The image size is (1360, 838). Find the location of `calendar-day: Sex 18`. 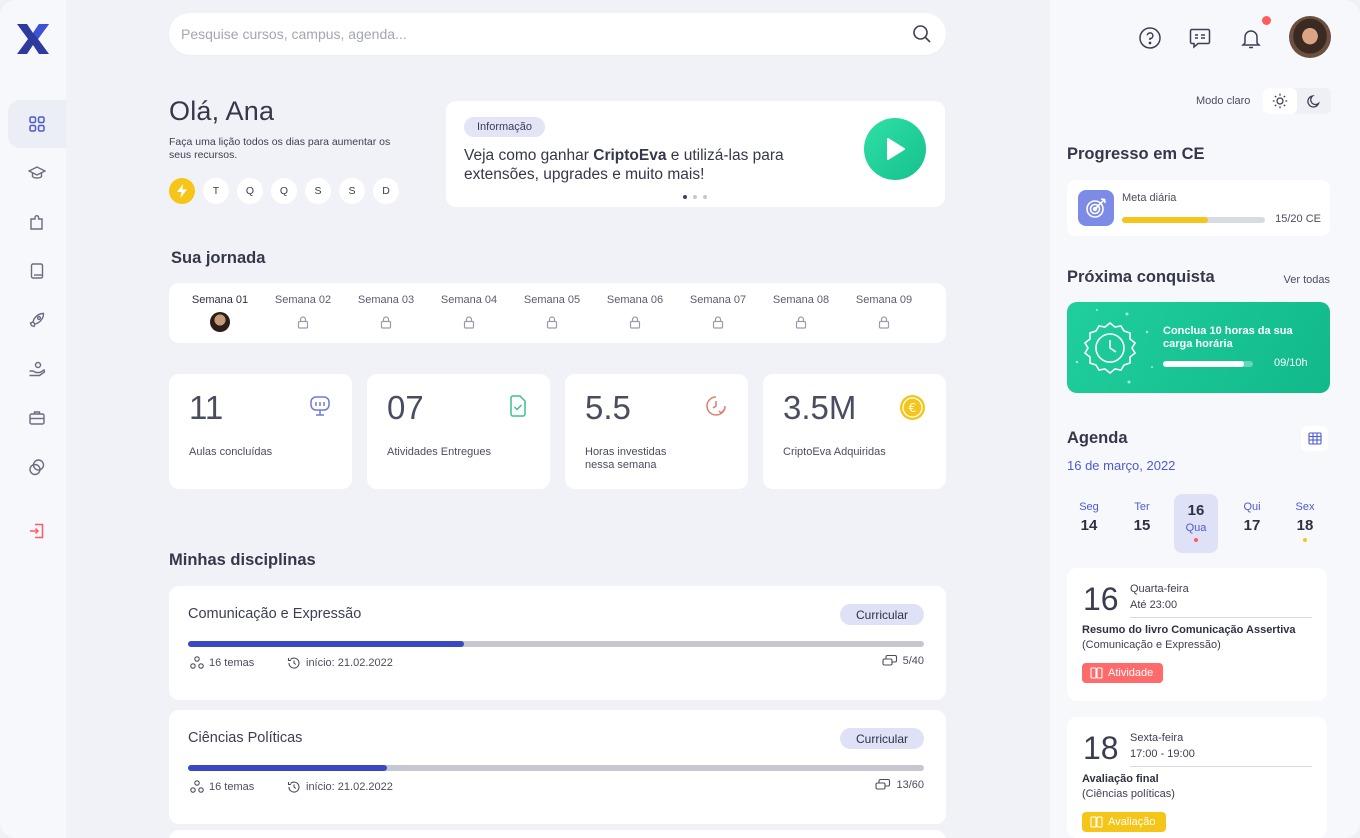

calendar-day: Sex 18 is located at coordinates (1305, 523).